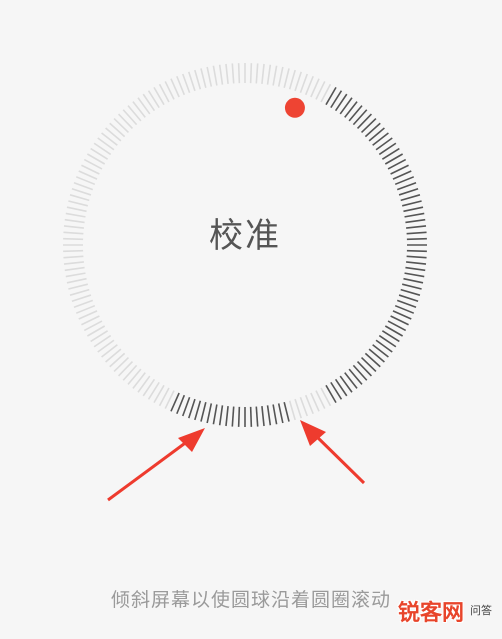  I want to click on watermark-sub: 问答, so click(481, 610).